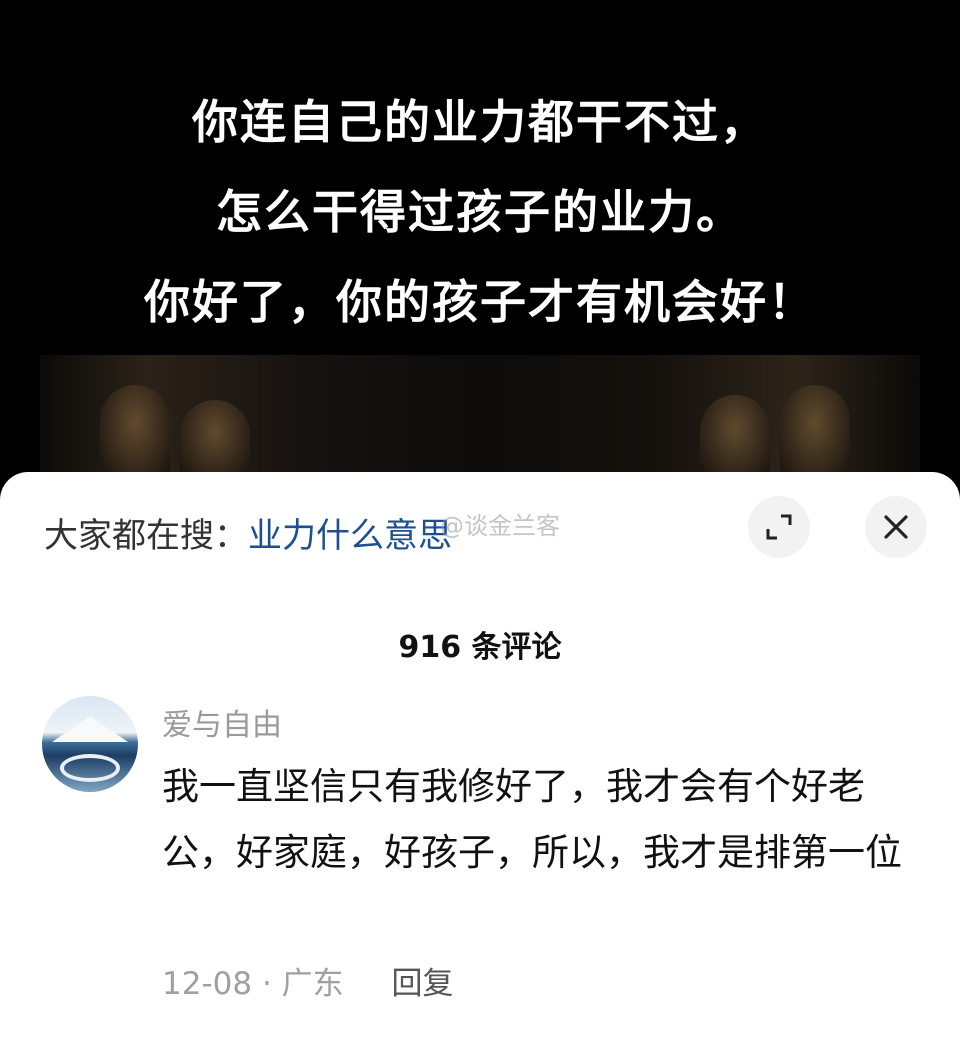 The width and height of the screenshot is (960, 1037). What do you see at coordinates (350, 536) in the screenshot?
I see `suggested-search-term: 业力什么意思` at bounding box center [350, 536].